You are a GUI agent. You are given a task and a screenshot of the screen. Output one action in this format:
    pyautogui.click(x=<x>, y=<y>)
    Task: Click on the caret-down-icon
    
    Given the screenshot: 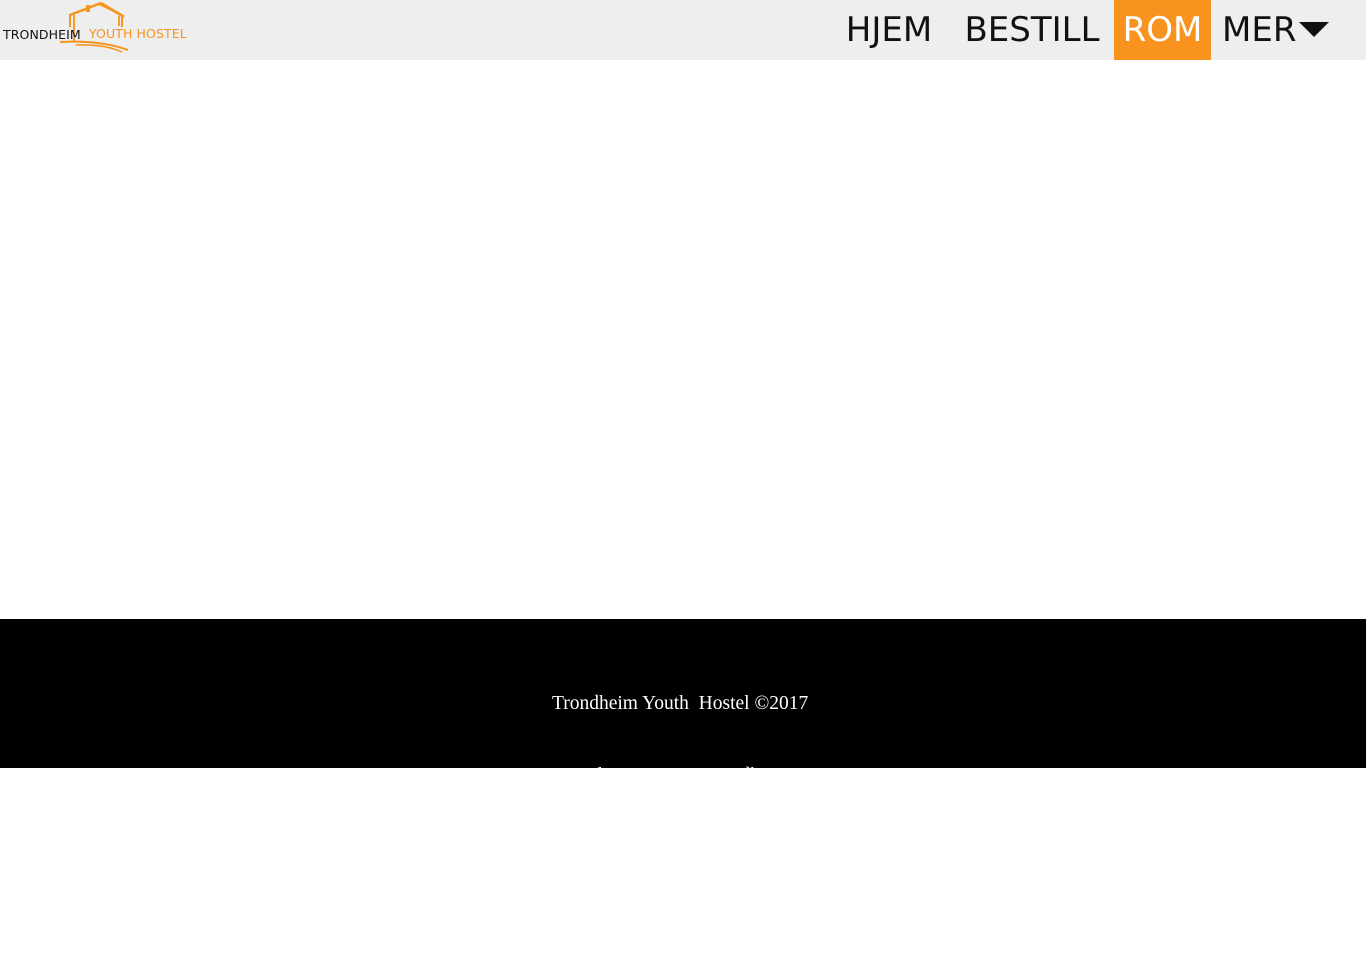 What is the action you would take?
    pyautogui.click(x=1314, y=29)
    